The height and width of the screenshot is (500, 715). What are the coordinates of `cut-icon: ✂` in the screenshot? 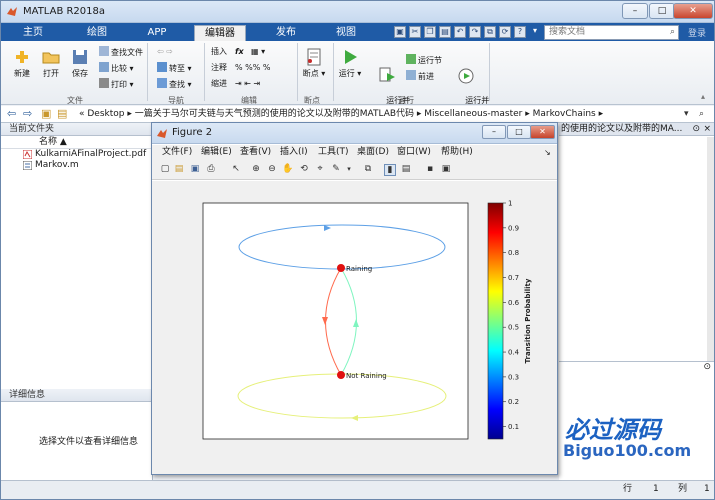 It's located at (415, 32).